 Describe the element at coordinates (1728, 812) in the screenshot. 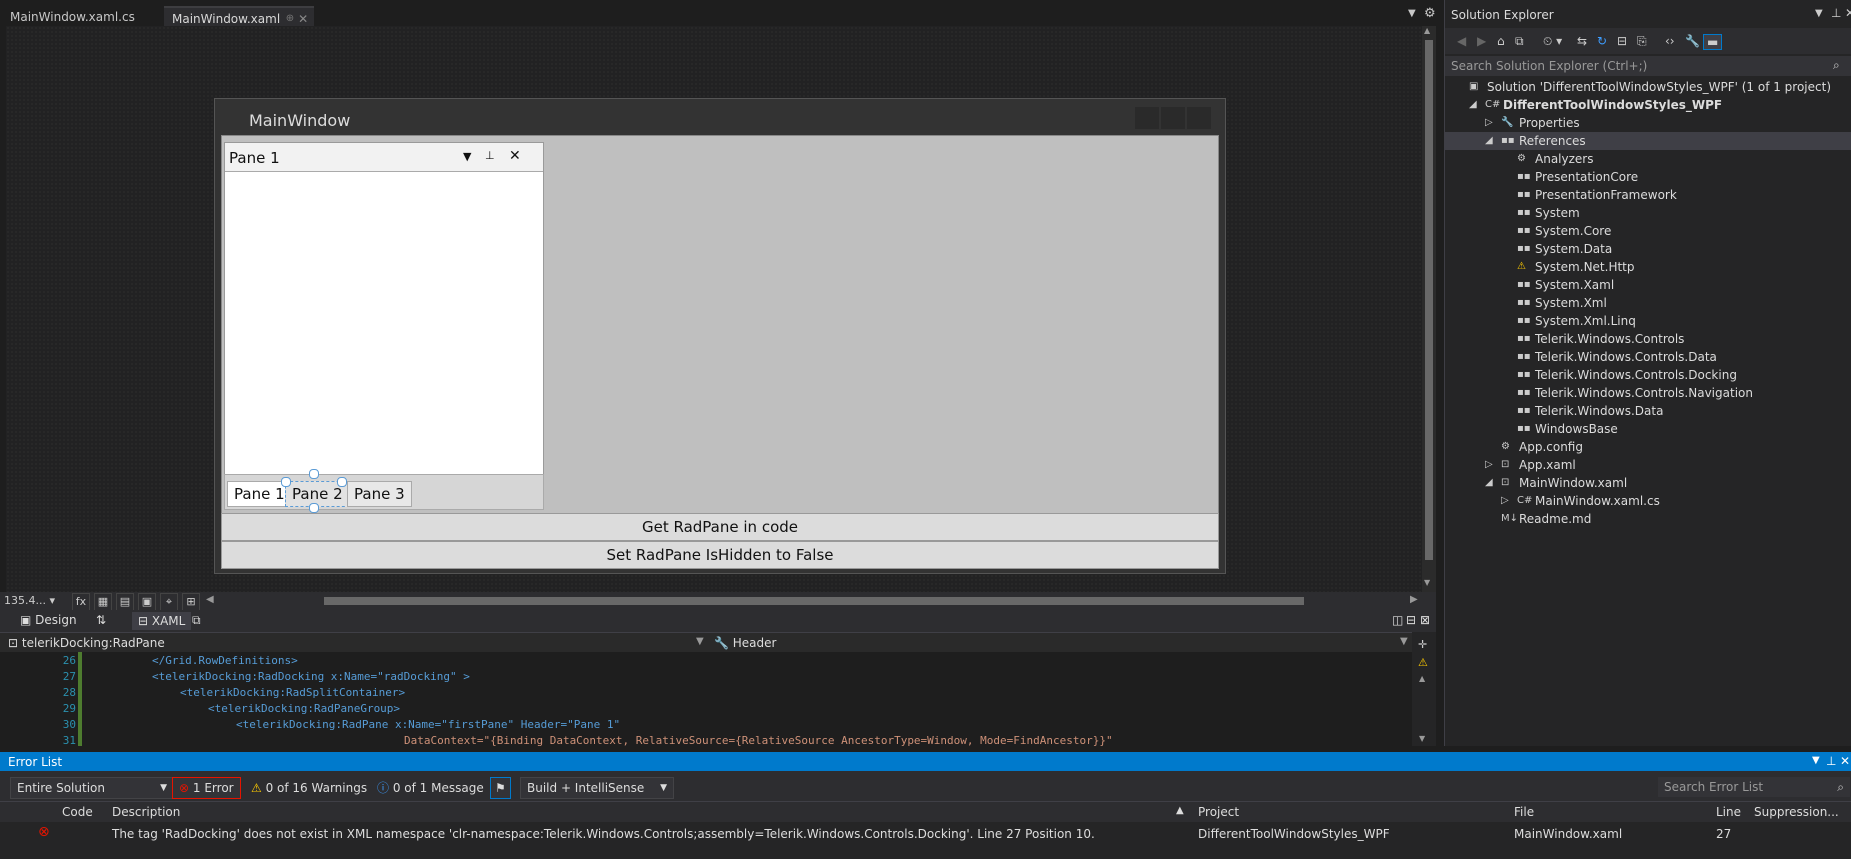

I see `column-line: Line` at that location.